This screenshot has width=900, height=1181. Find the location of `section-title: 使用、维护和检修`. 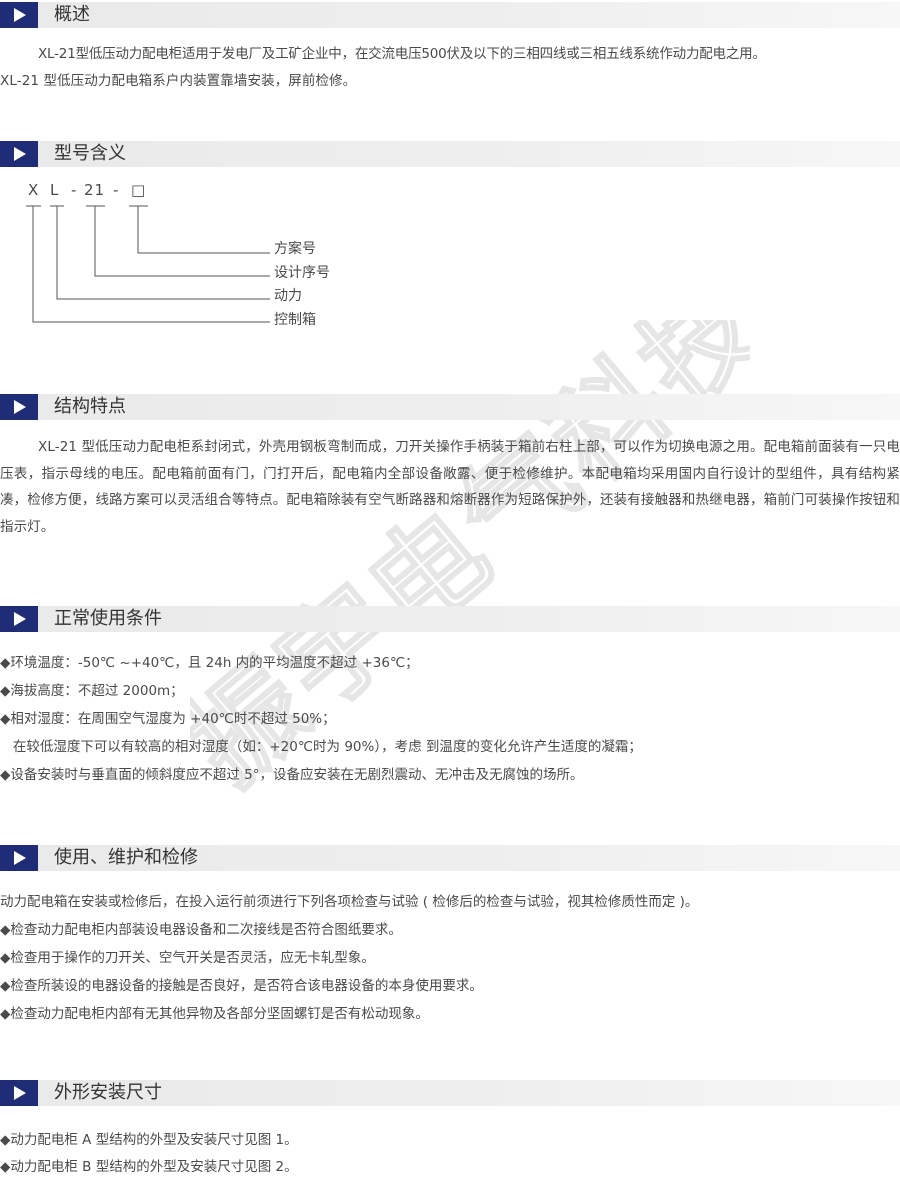

section-title: 使用、维护和检修 is located at coordinates (126, 857).